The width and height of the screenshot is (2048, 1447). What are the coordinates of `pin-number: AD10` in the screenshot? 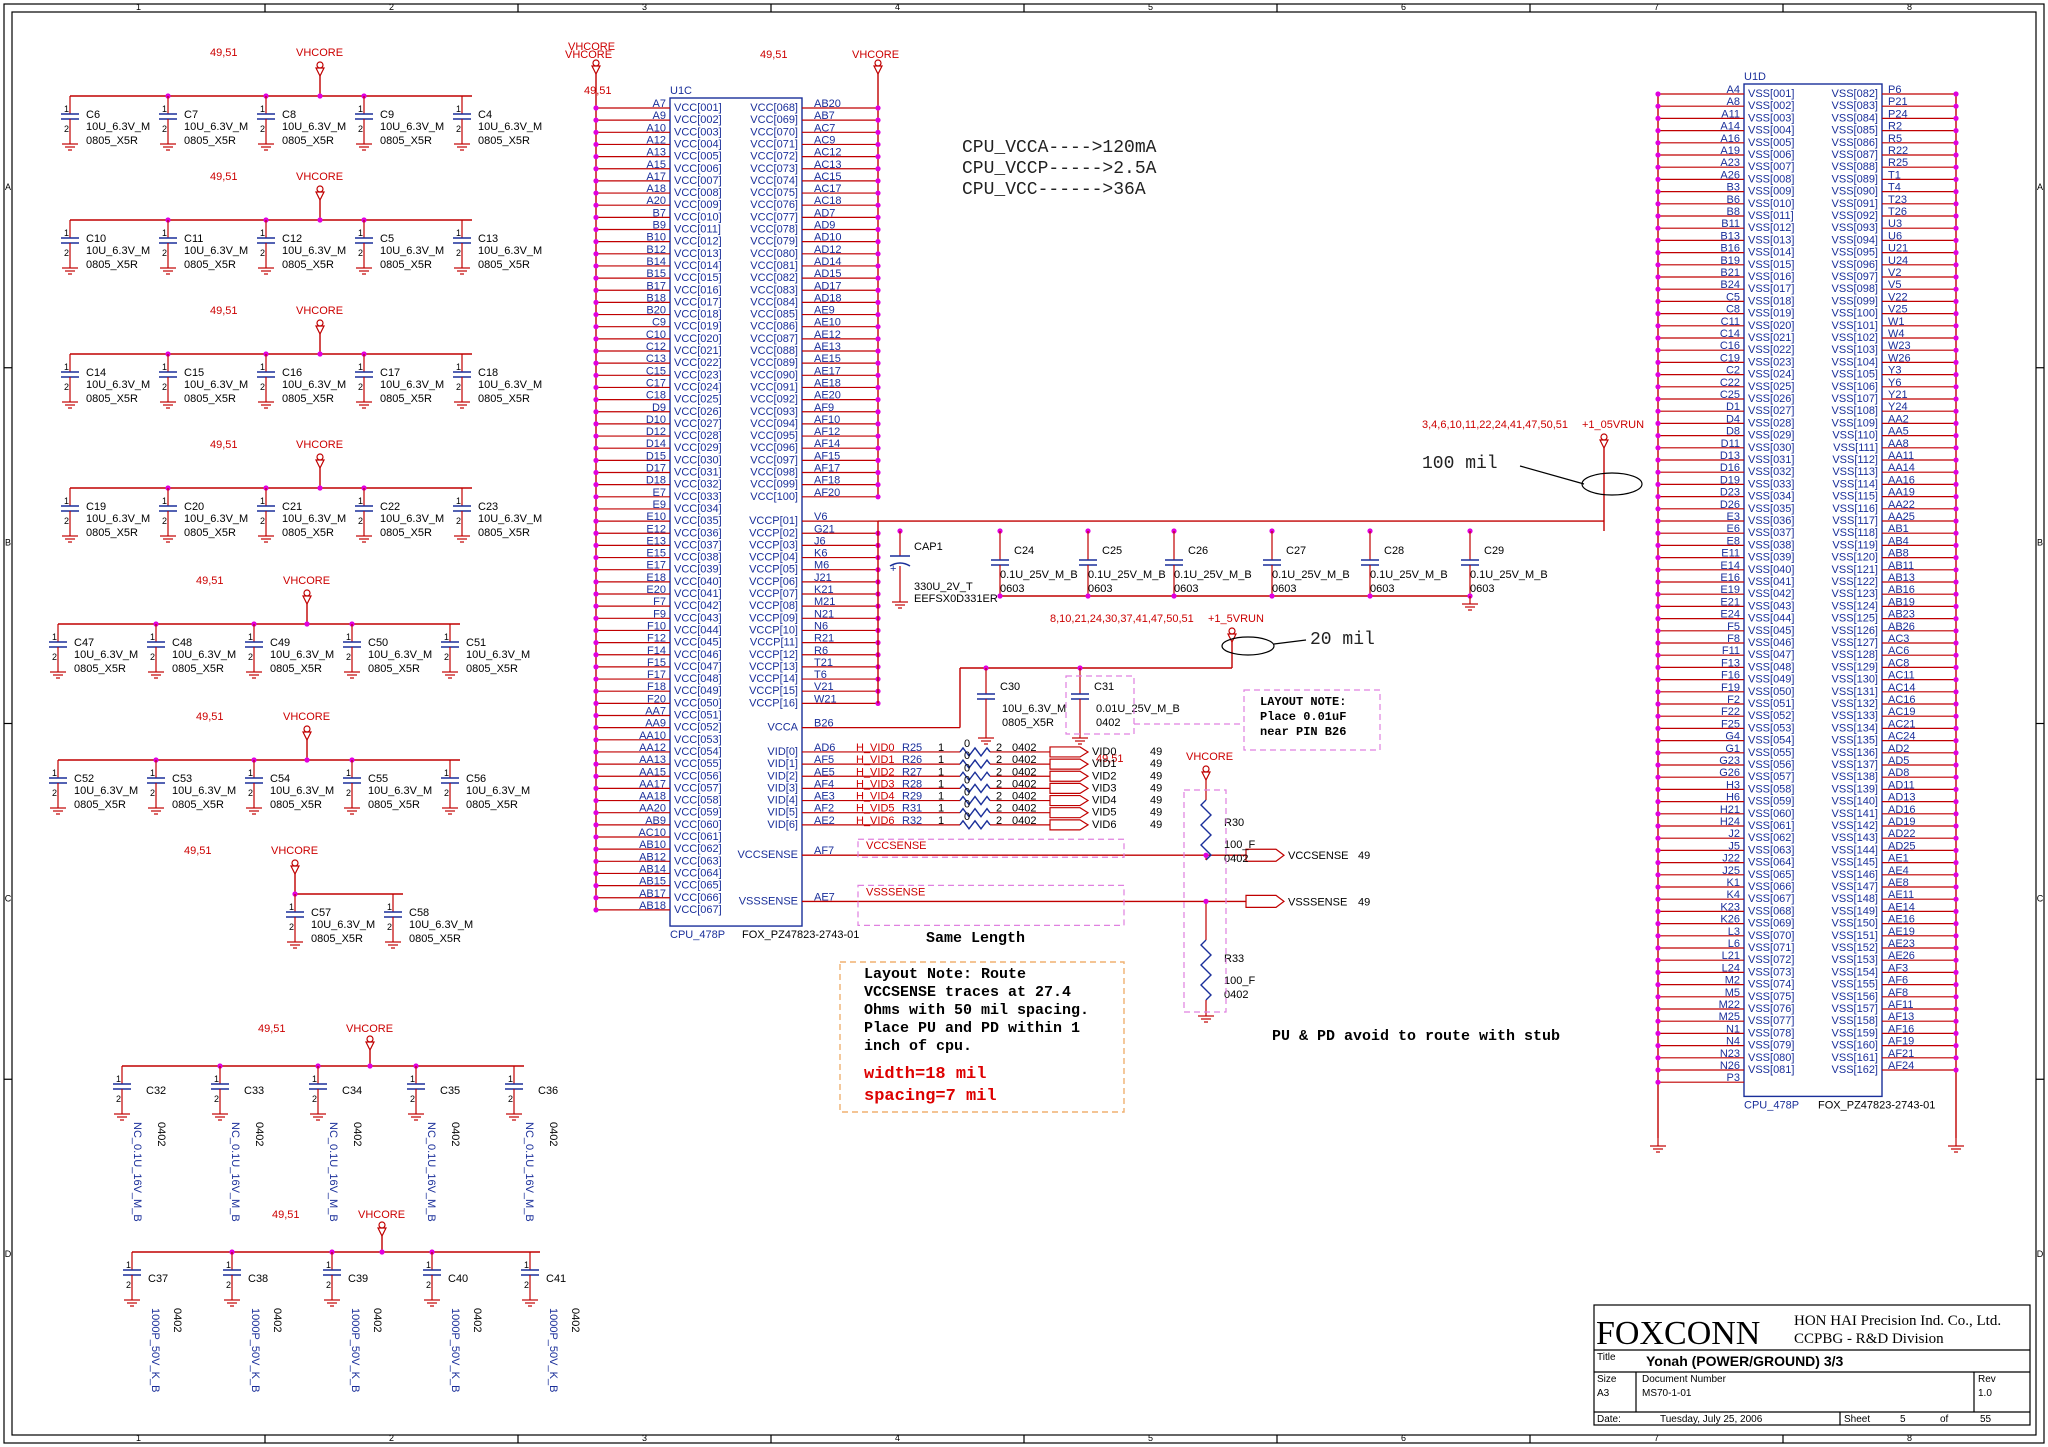 It's located at (828, 238).